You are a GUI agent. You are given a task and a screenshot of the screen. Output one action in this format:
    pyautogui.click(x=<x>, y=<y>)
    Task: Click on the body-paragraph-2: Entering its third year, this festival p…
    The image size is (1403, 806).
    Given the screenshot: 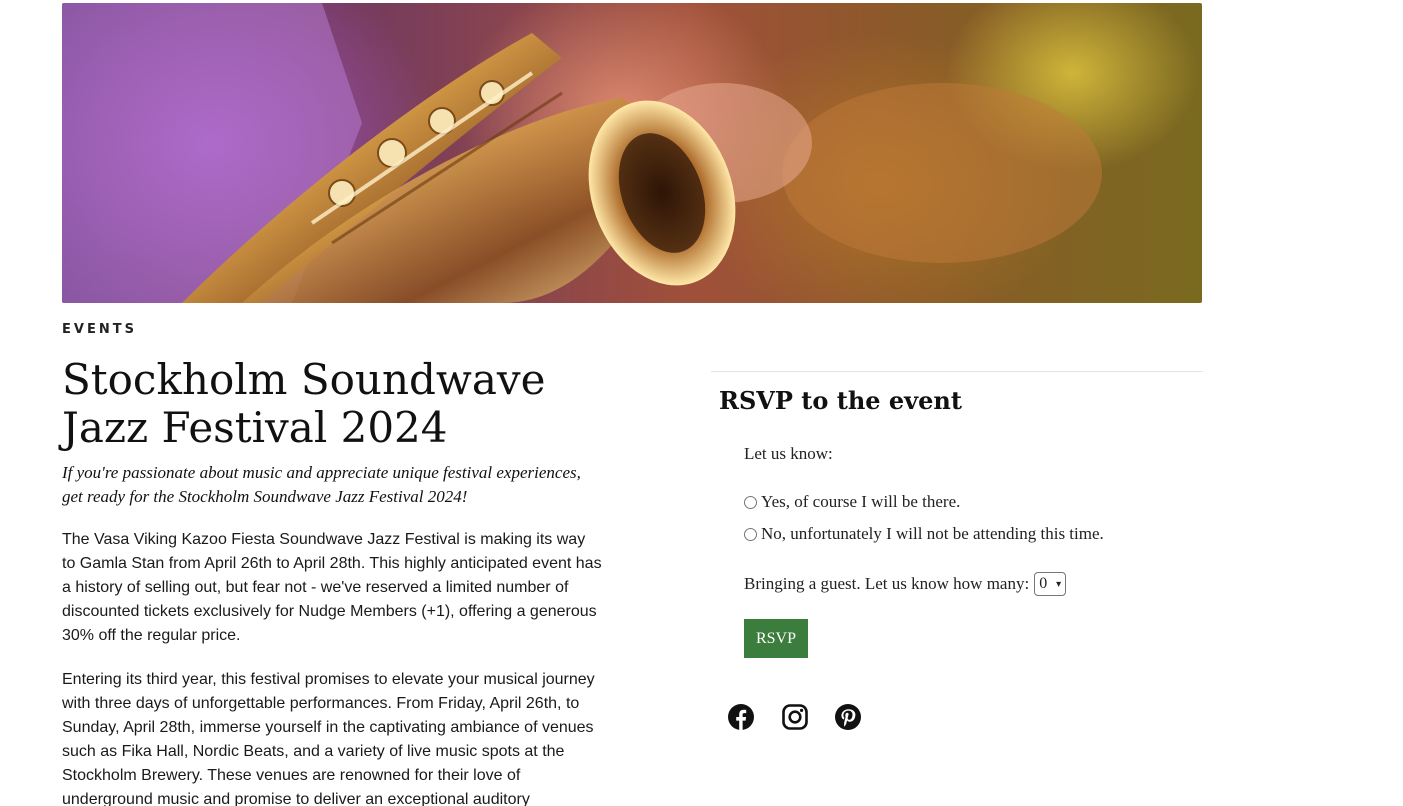 What is the action you would take?
    pyautogui.click(x=328, y=738)
    